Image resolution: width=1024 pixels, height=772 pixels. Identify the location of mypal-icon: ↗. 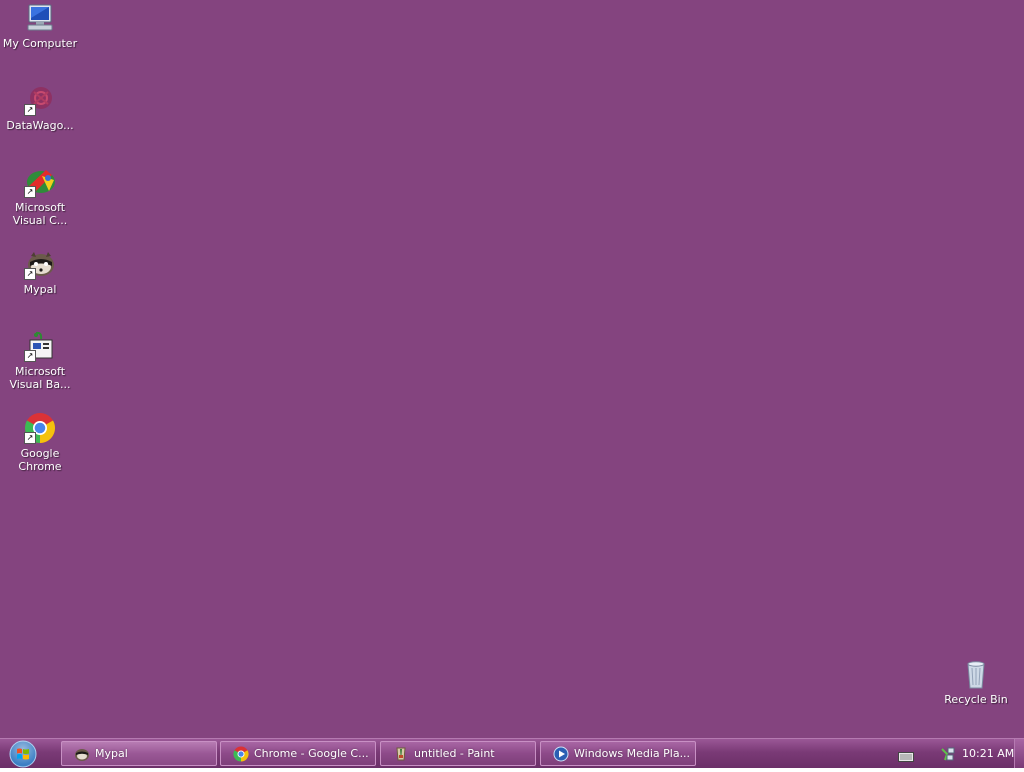
(40, 264).